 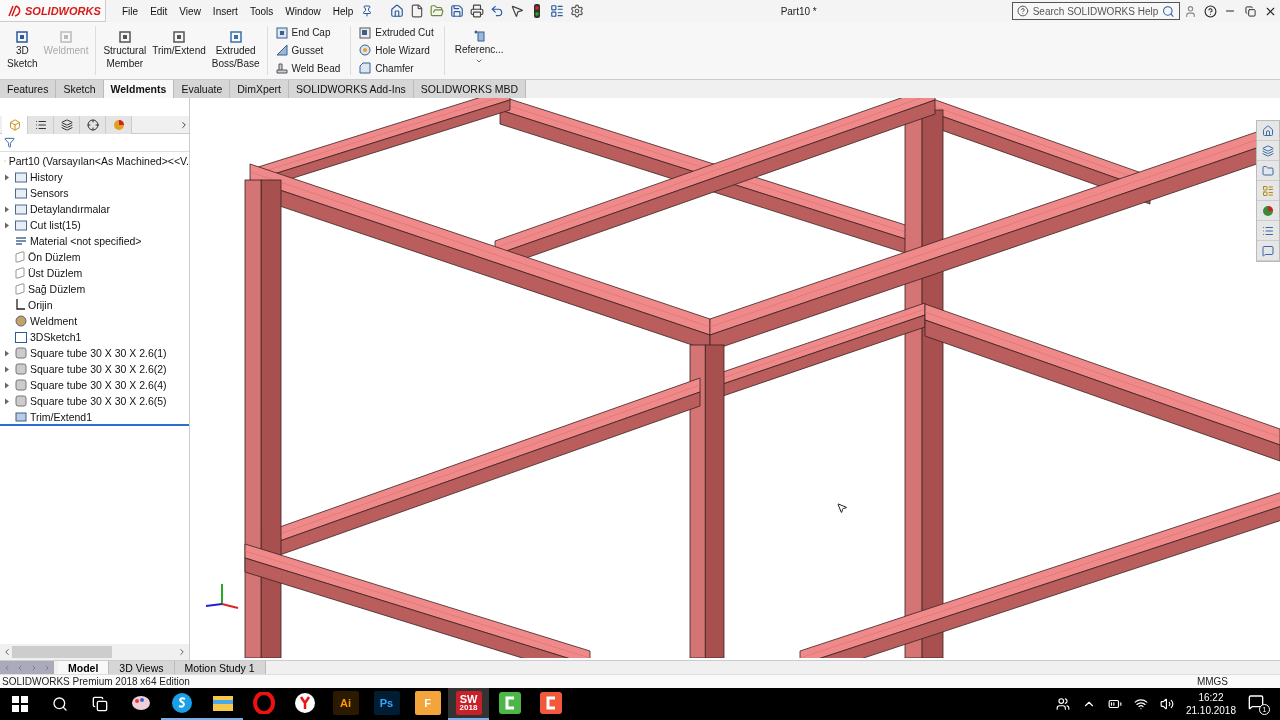 I want to click on open-folder-icon, so click(x=437, y=11).